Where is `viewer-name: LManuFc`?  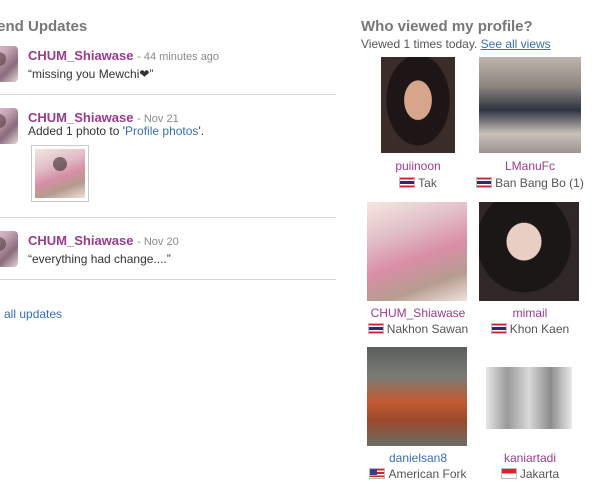
viewer-name: LManuFc is located at coordinates (530, 166).